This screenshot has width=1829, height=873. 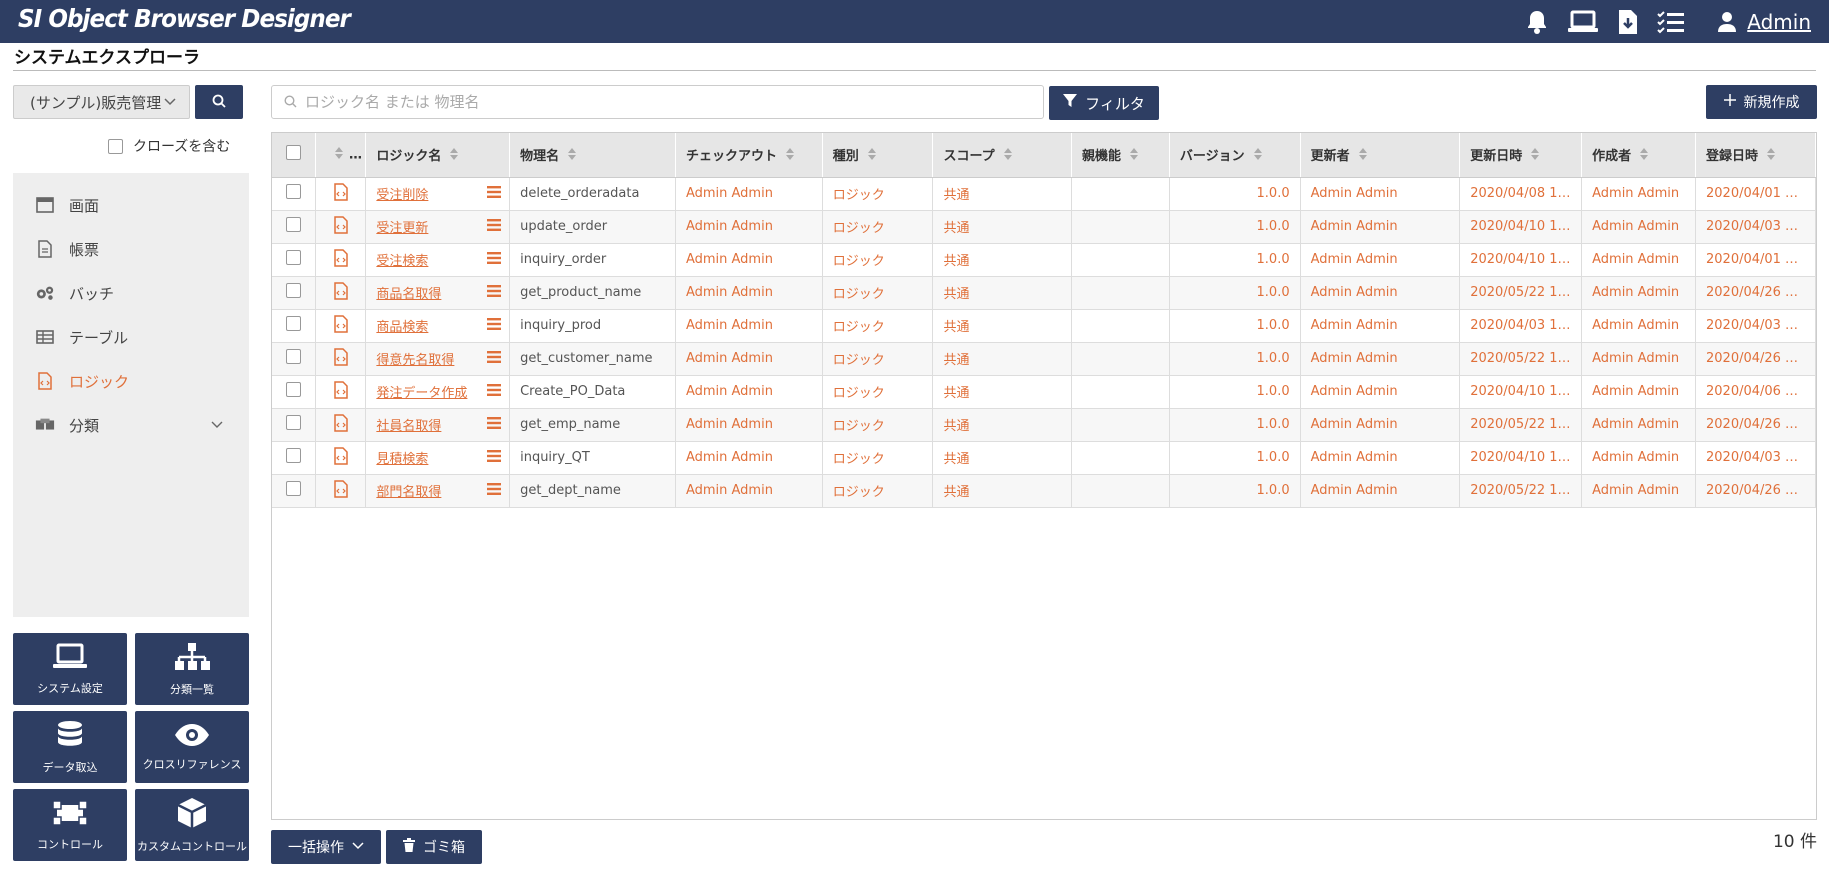 What do you see at coordinates (131, 205) in the screenshot?
I see `sidebar-item-screen: 画面` at bounding box center [131, 205].